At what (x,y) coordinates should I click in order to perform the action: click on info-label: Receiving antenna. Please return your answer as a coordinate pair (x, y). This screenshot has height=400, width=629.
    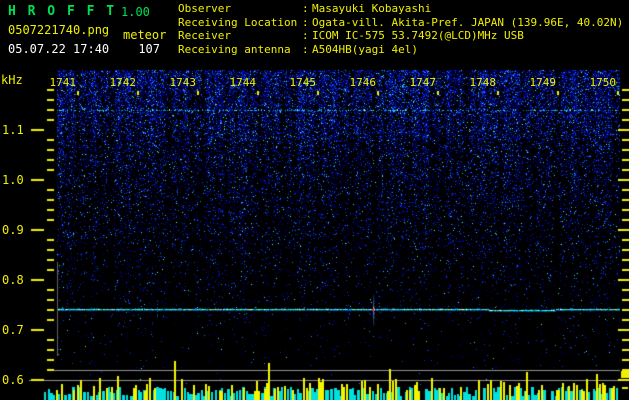
    Looking at the image, I should click on (234, 49).